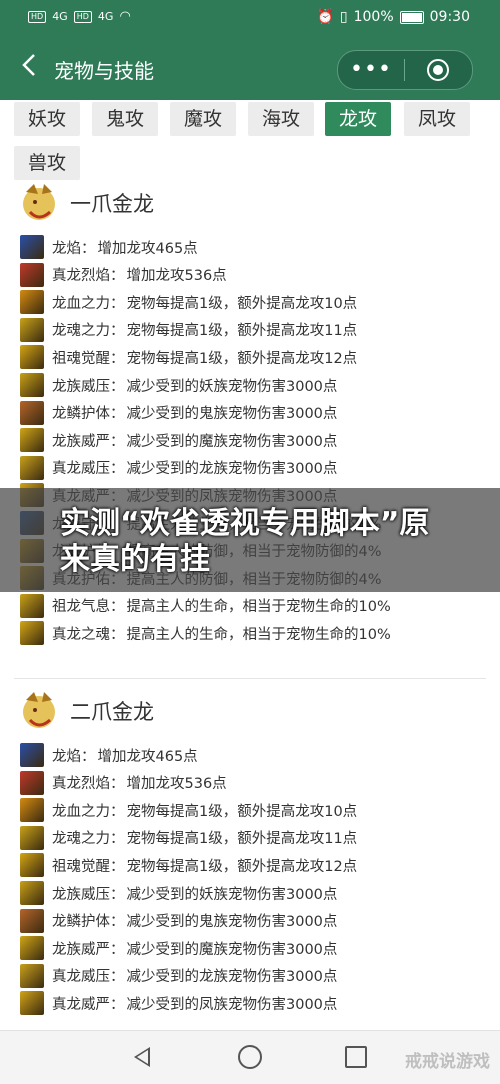 The width and height of the screenshot is (500, 1084). I want to click on tab-0: 妖攻, so click(47, 119).